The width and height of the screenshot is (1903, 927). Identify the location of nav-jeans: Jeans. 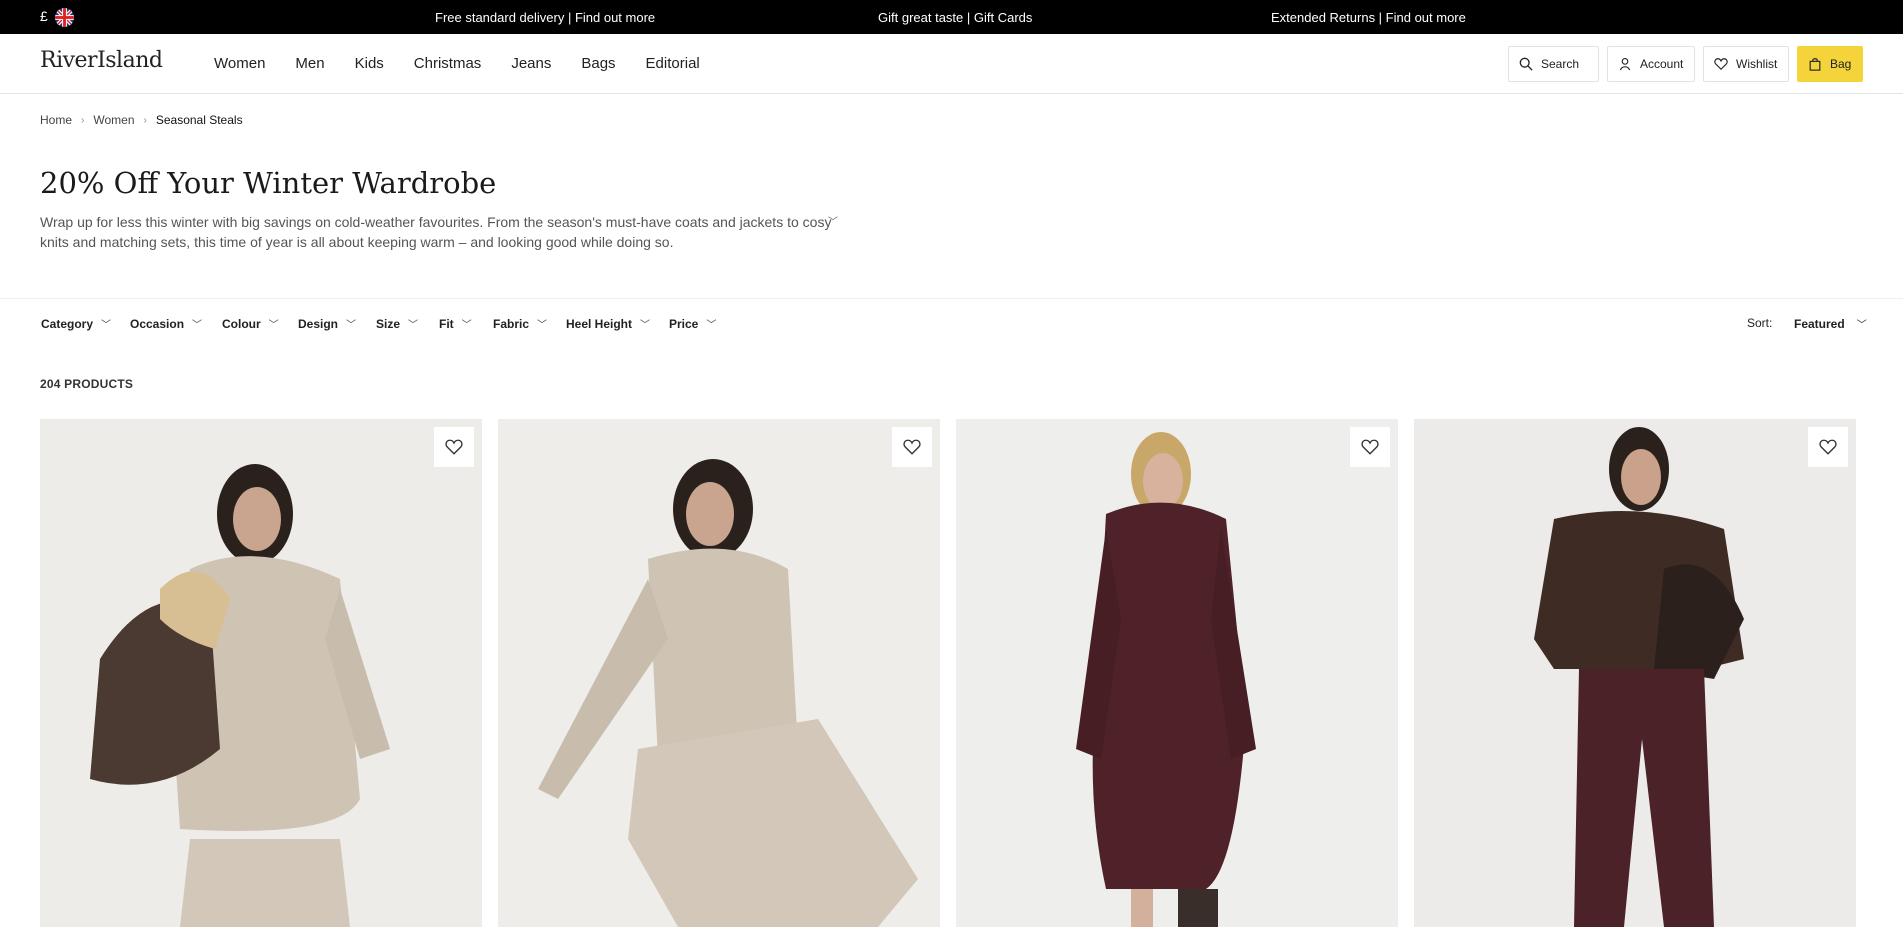
(531, 63).